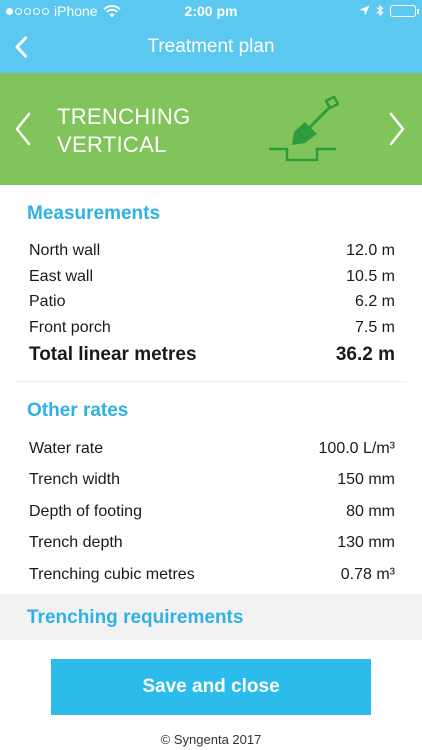  What do you see at coordinates (370, 511) in the screenshot?
I see `rate-value: 80 mm` at bounding box center [370, 511].